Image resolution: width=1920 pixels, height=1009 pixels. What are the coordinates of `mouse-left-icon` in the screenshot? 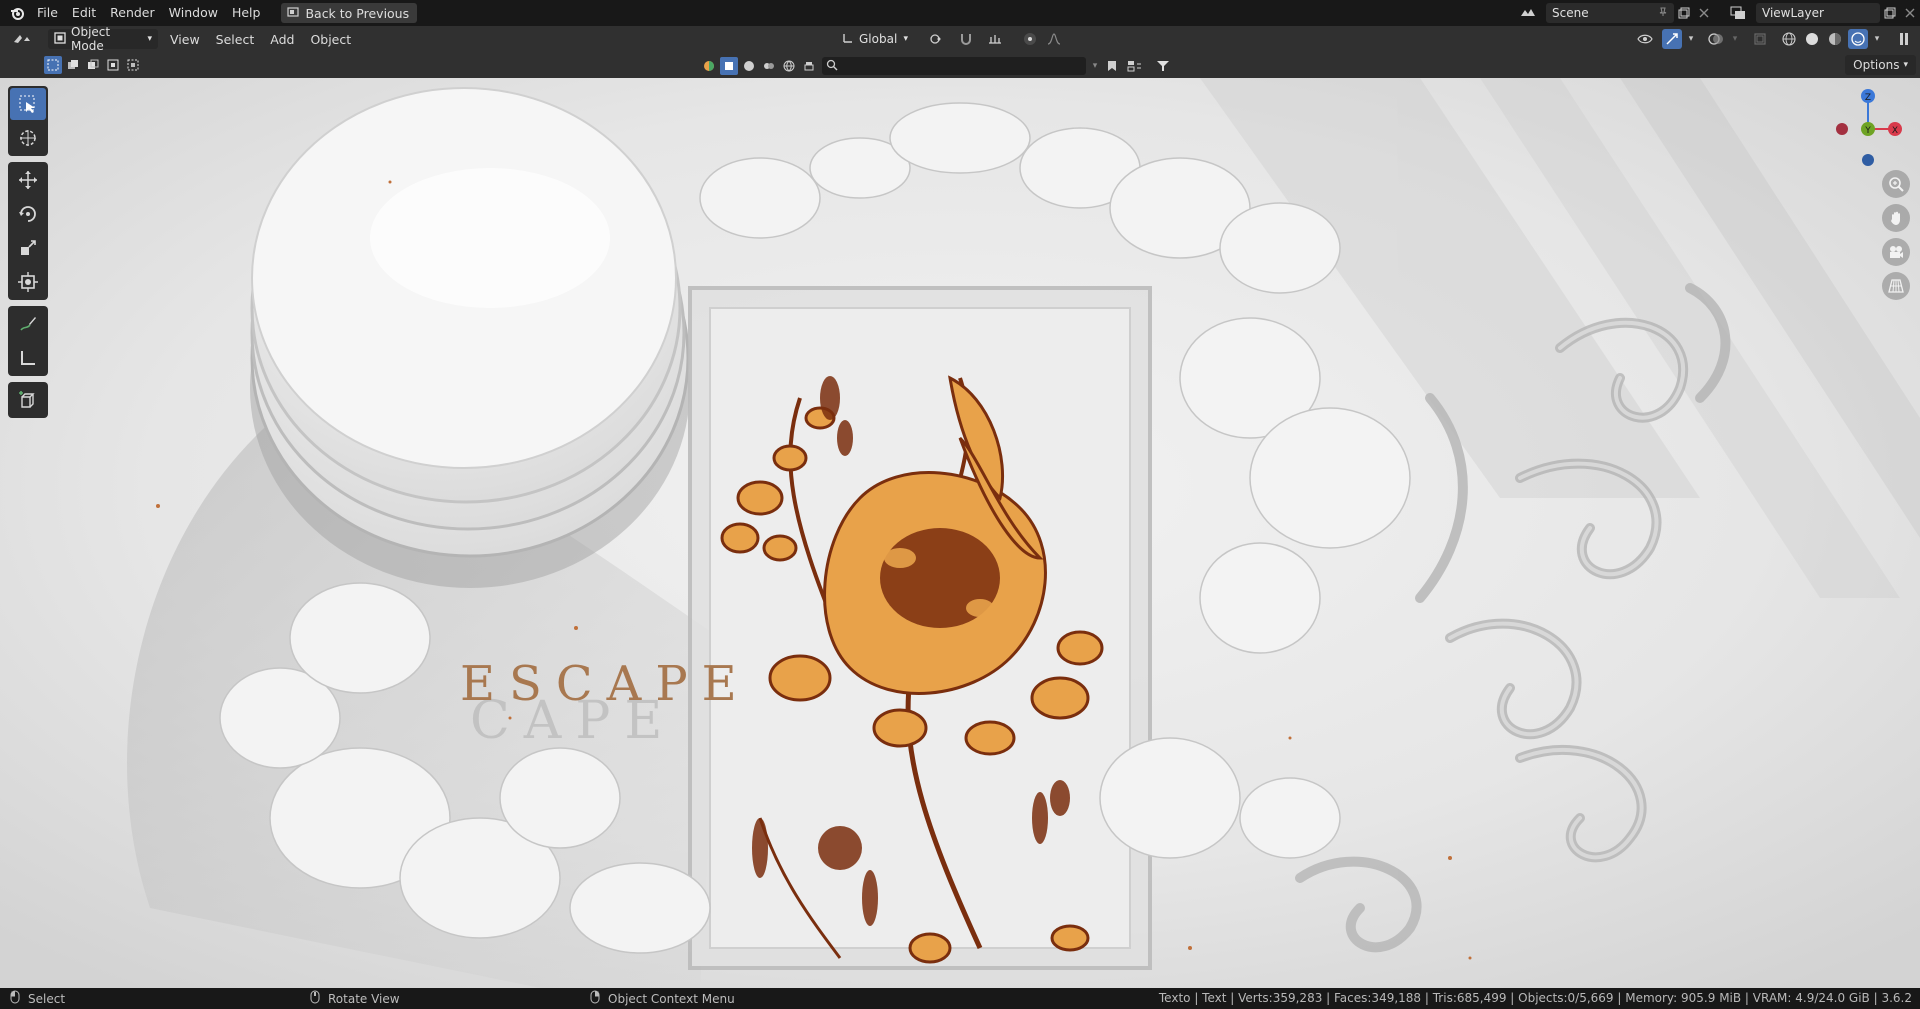 It's located at (15, 998).